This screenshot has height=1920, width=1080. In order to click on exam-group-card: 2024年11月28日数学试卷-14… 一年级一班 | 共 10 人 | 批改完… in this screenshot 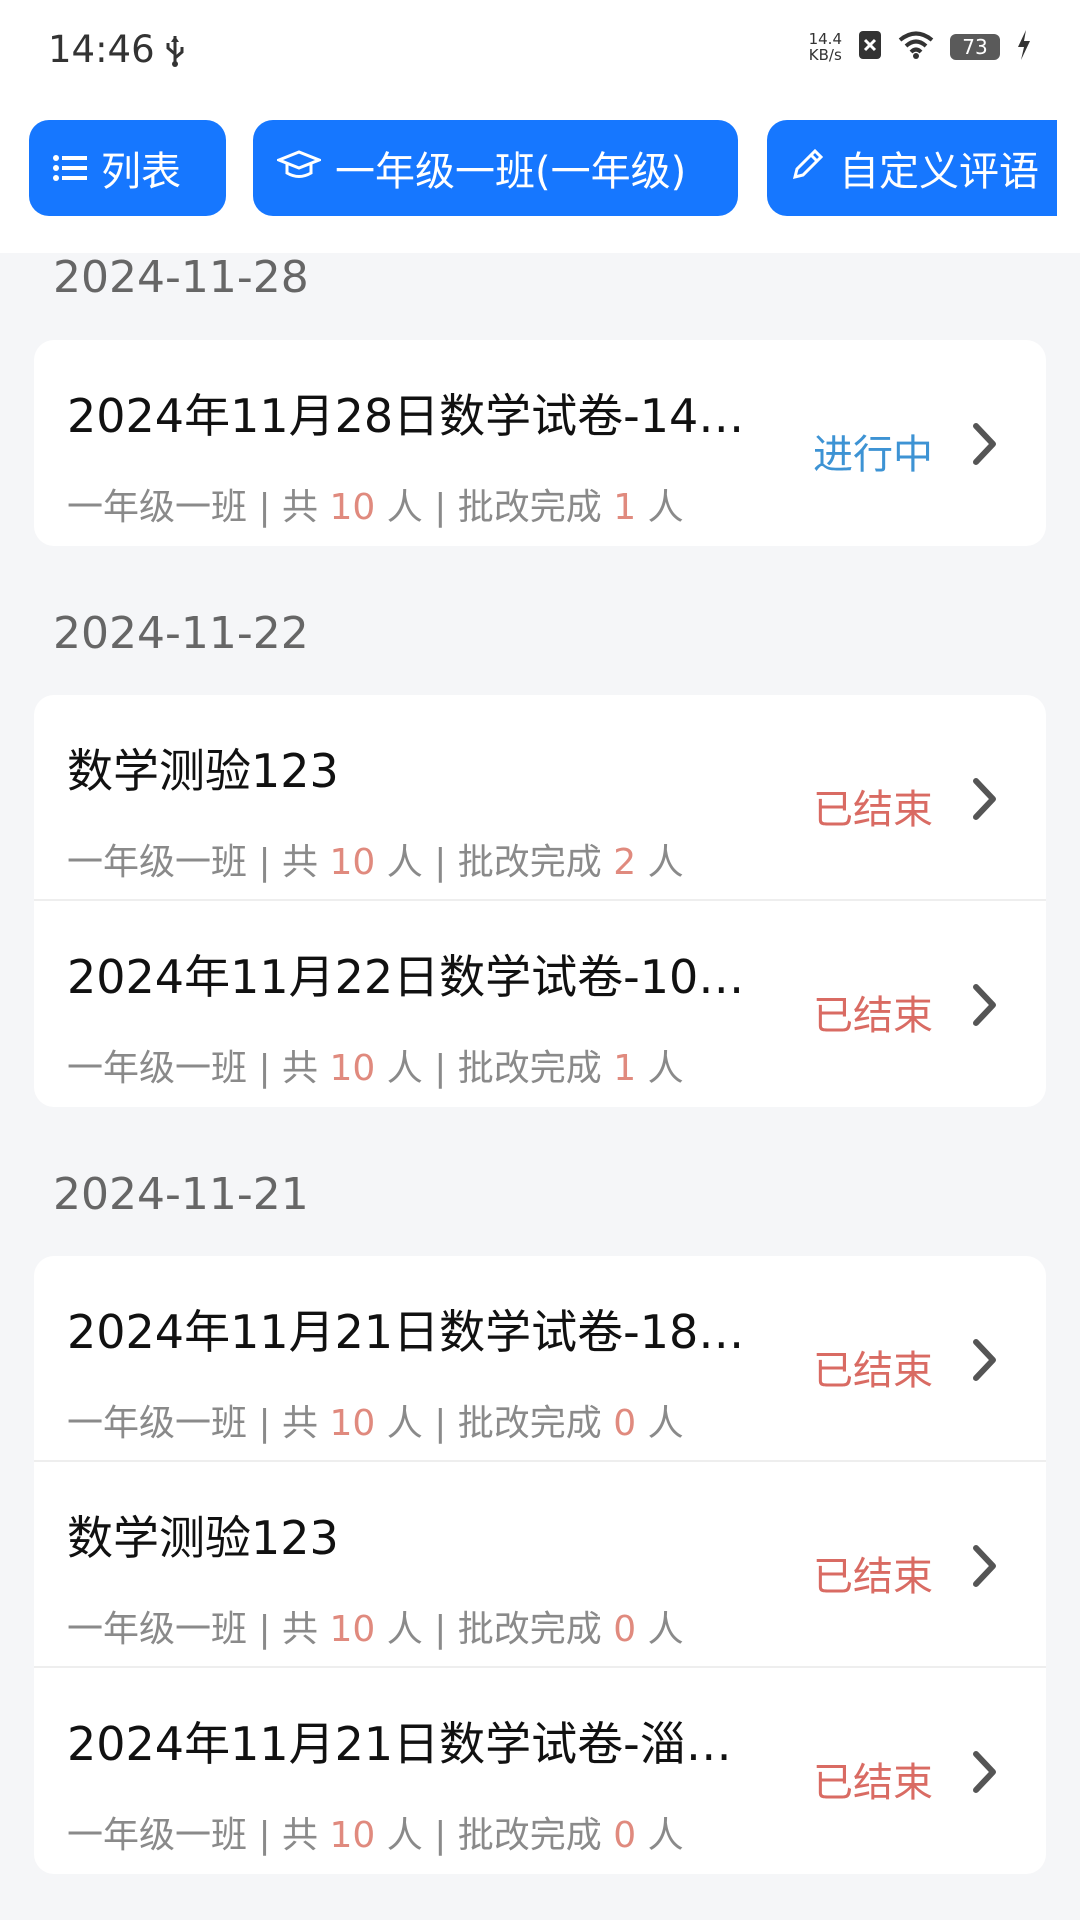, I will do `click(540, 443)`.